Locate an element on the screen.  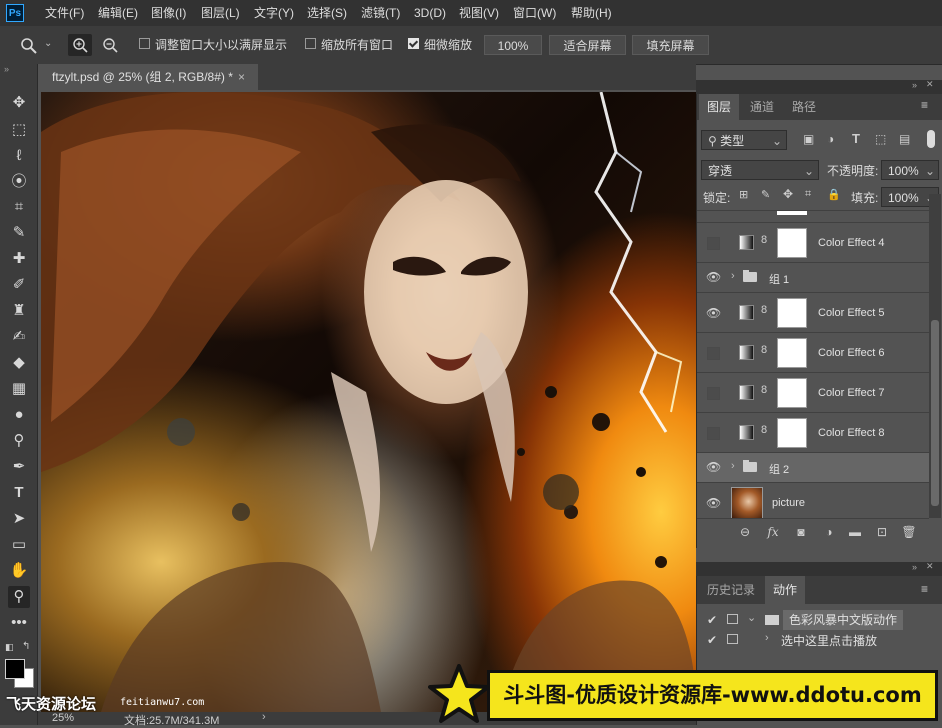
default-colors-icon: ◧ is located at coordinates (9, 647).